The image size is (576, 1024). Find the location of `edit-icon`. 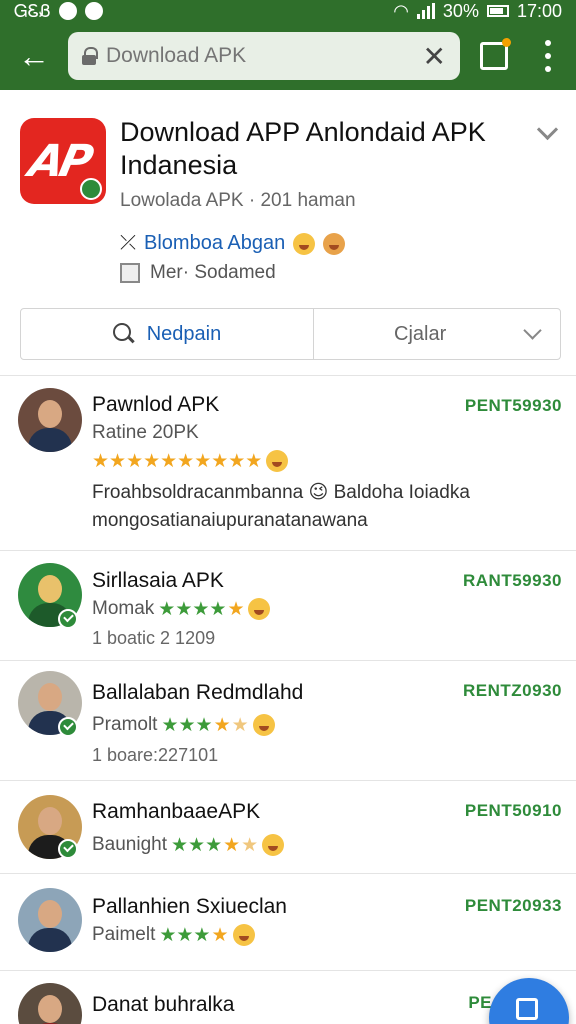

edit-icon is located at coordinates (527, 1009).